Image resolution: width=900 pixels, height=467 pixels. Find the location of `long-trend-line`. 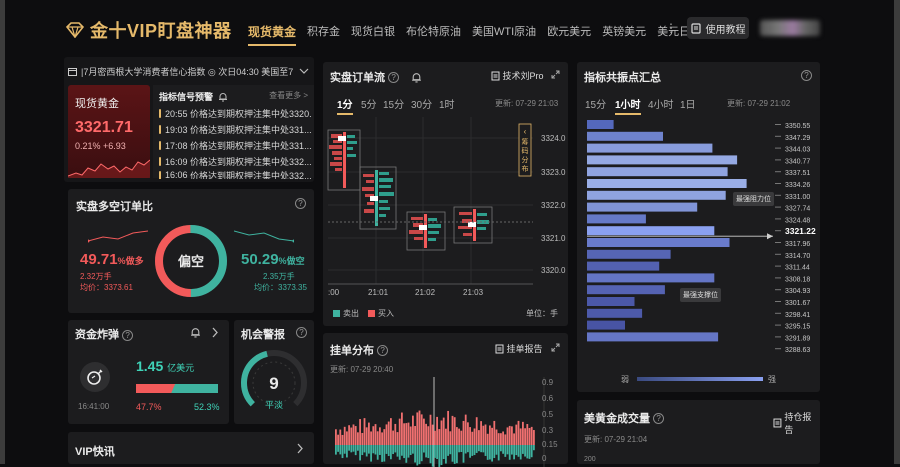

long-trend-line is located at coordinates (118, 236).